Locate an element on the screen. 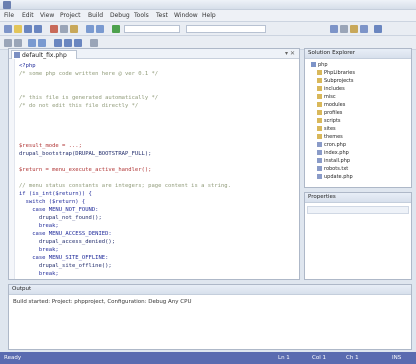  tree-item: cron.php is located at coordinates (331, 145).